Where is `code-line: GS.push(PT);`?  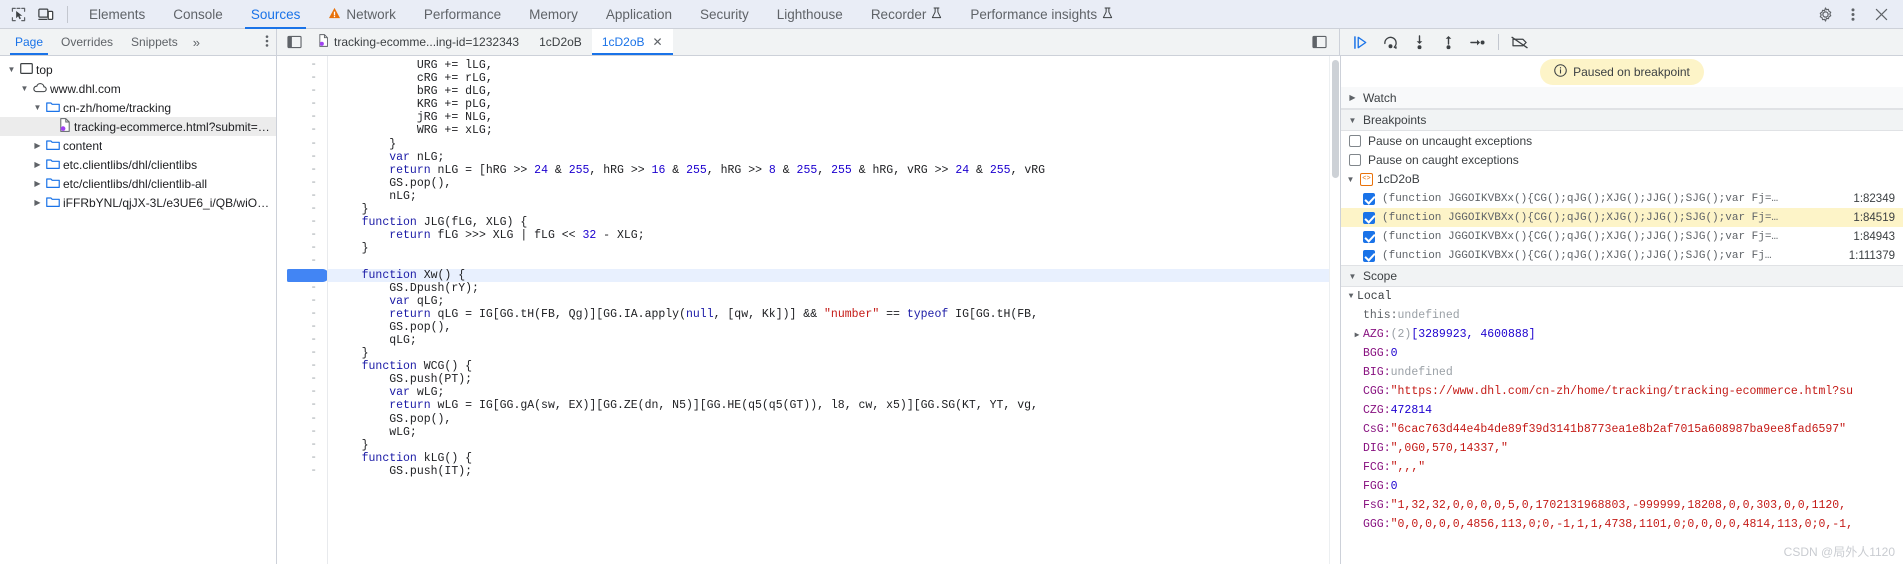 code-line: GS.push(PT); is located at coordinates (834, 379).